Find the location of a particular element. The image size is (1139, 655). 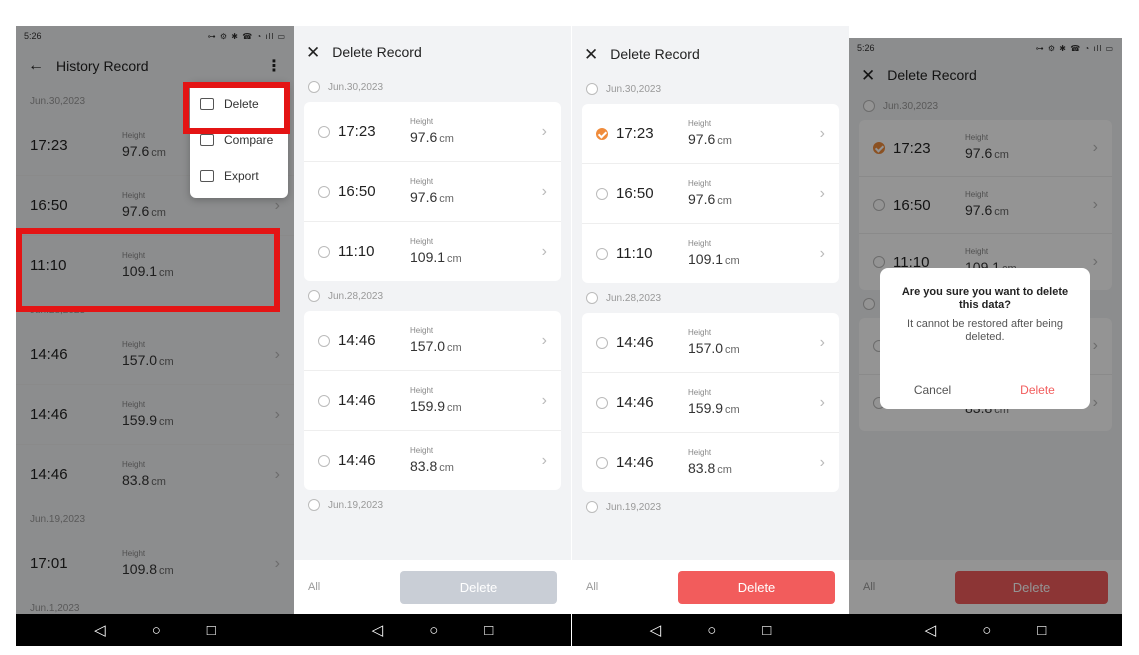

page-title: Delete Record is located at coordinates (655, 54).